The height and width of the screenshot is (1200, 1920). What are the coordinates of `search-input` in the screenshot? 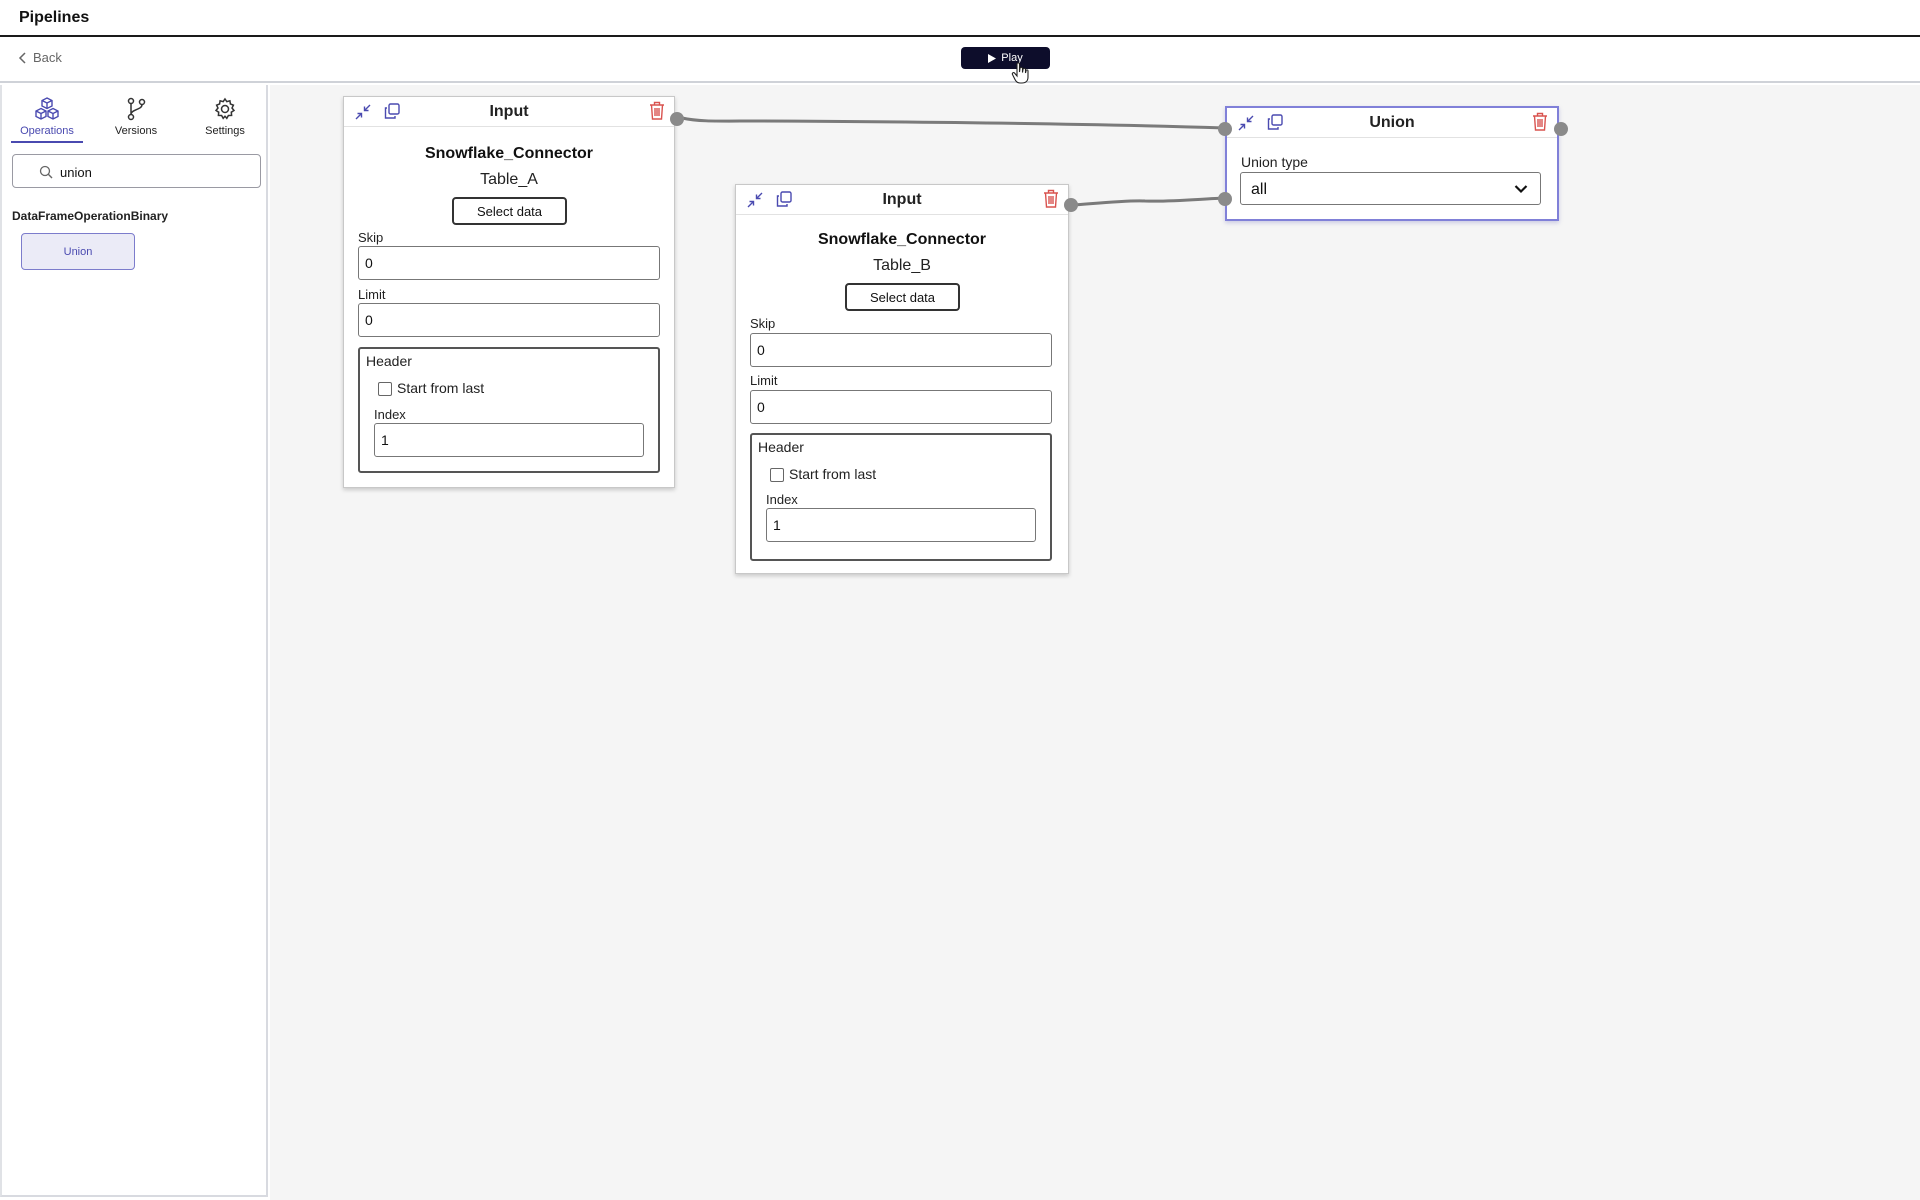 It's located at (155, 172).